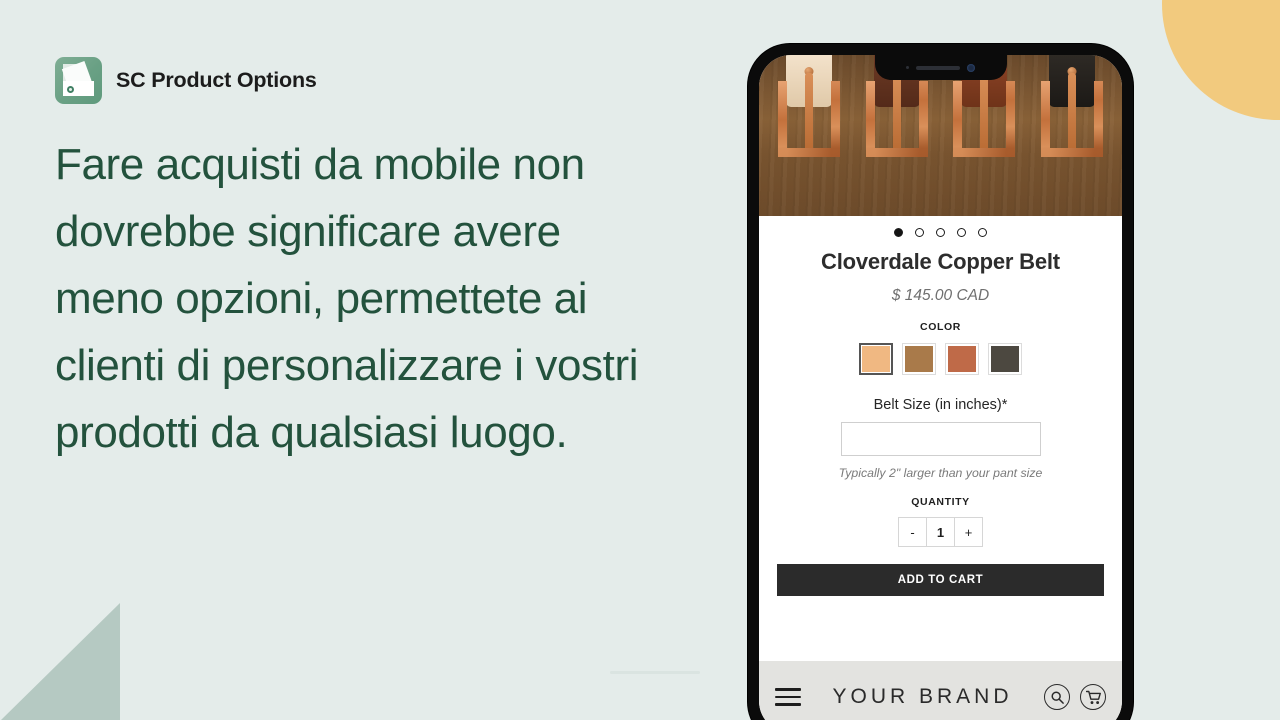 This screenshot has width=1280, height=720. Describe the element at coordinates (940, 67) in the screenshot. I see `phone-notch` at that location.